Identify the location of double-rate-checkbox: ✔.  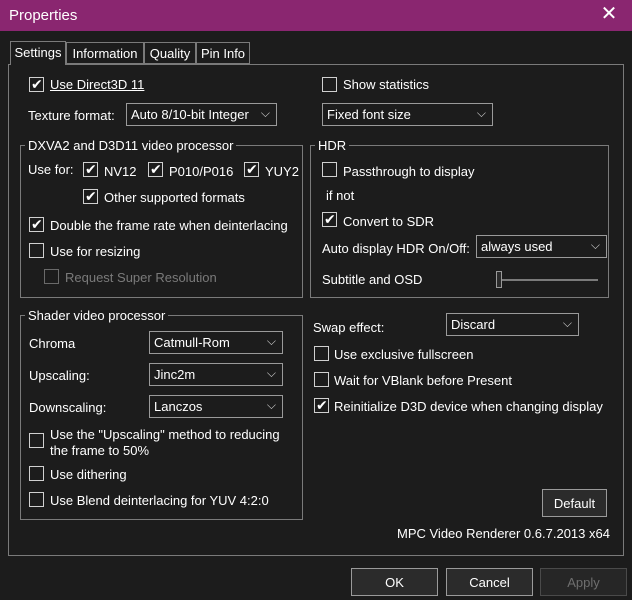
(36, 224).